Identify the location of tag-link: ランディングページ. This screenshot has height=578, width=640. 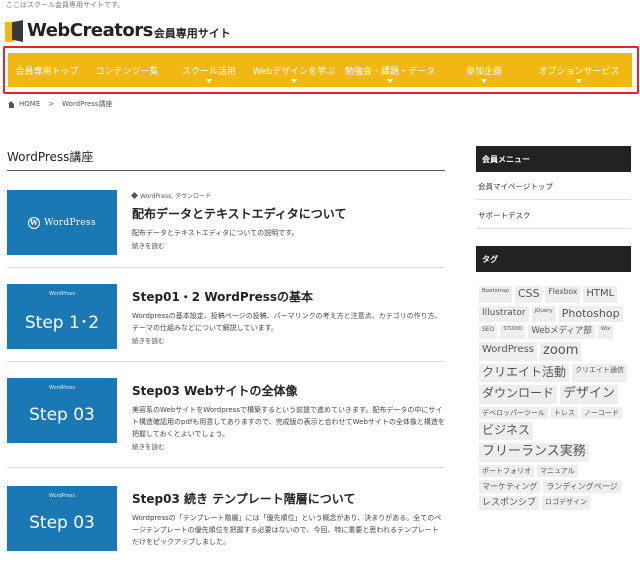
(582, 486).